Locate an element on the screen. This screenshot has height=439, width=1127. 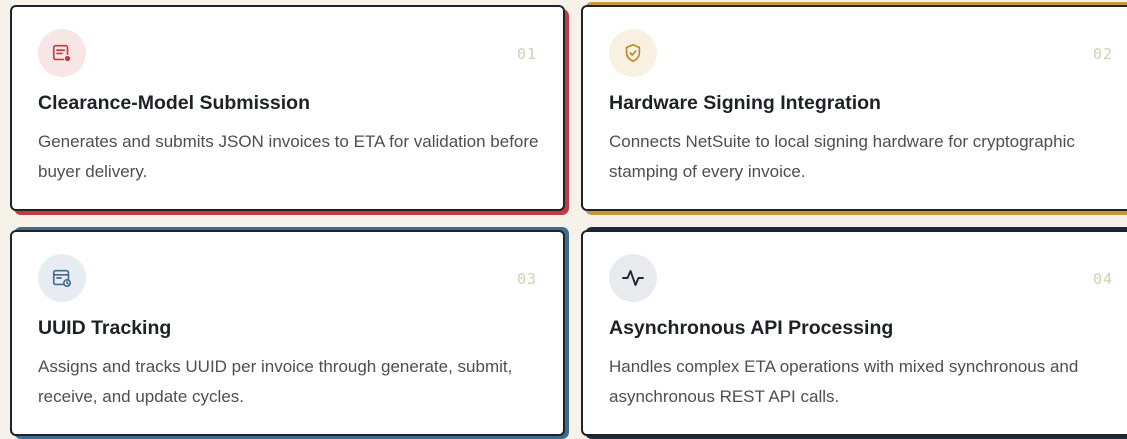
invoice-check-icon is located at coordinates (62, 53).